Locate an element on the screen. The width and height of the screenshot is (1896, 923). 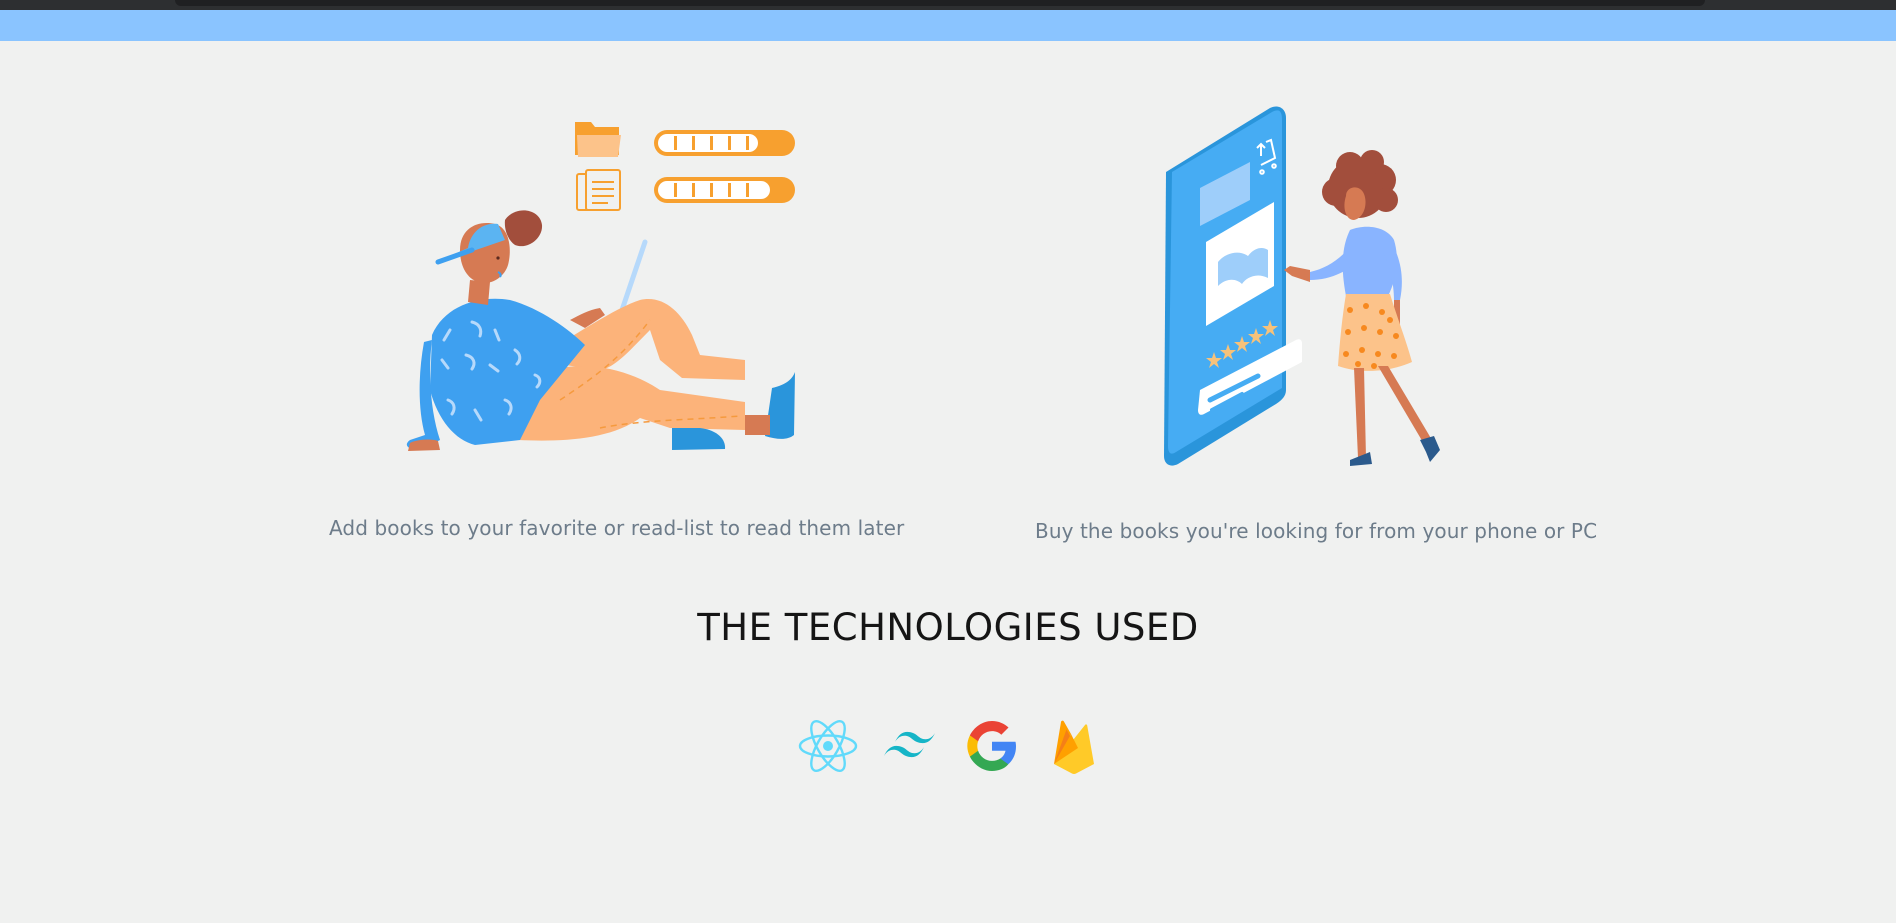
feature-reading is located at coordinates (605, 285).